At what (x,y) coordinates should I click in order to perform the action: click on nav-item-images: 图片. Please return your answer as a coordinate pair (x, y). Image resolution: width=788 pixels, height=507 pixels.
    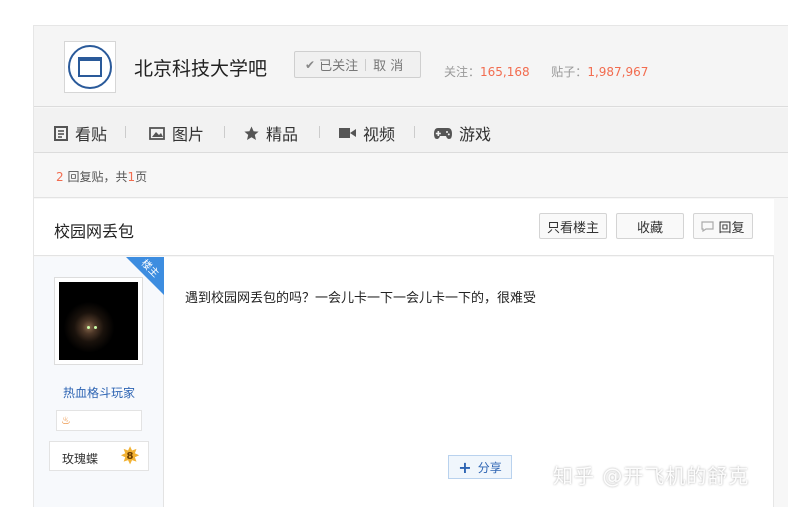
    Looking at the image, I should click on (176, 133).